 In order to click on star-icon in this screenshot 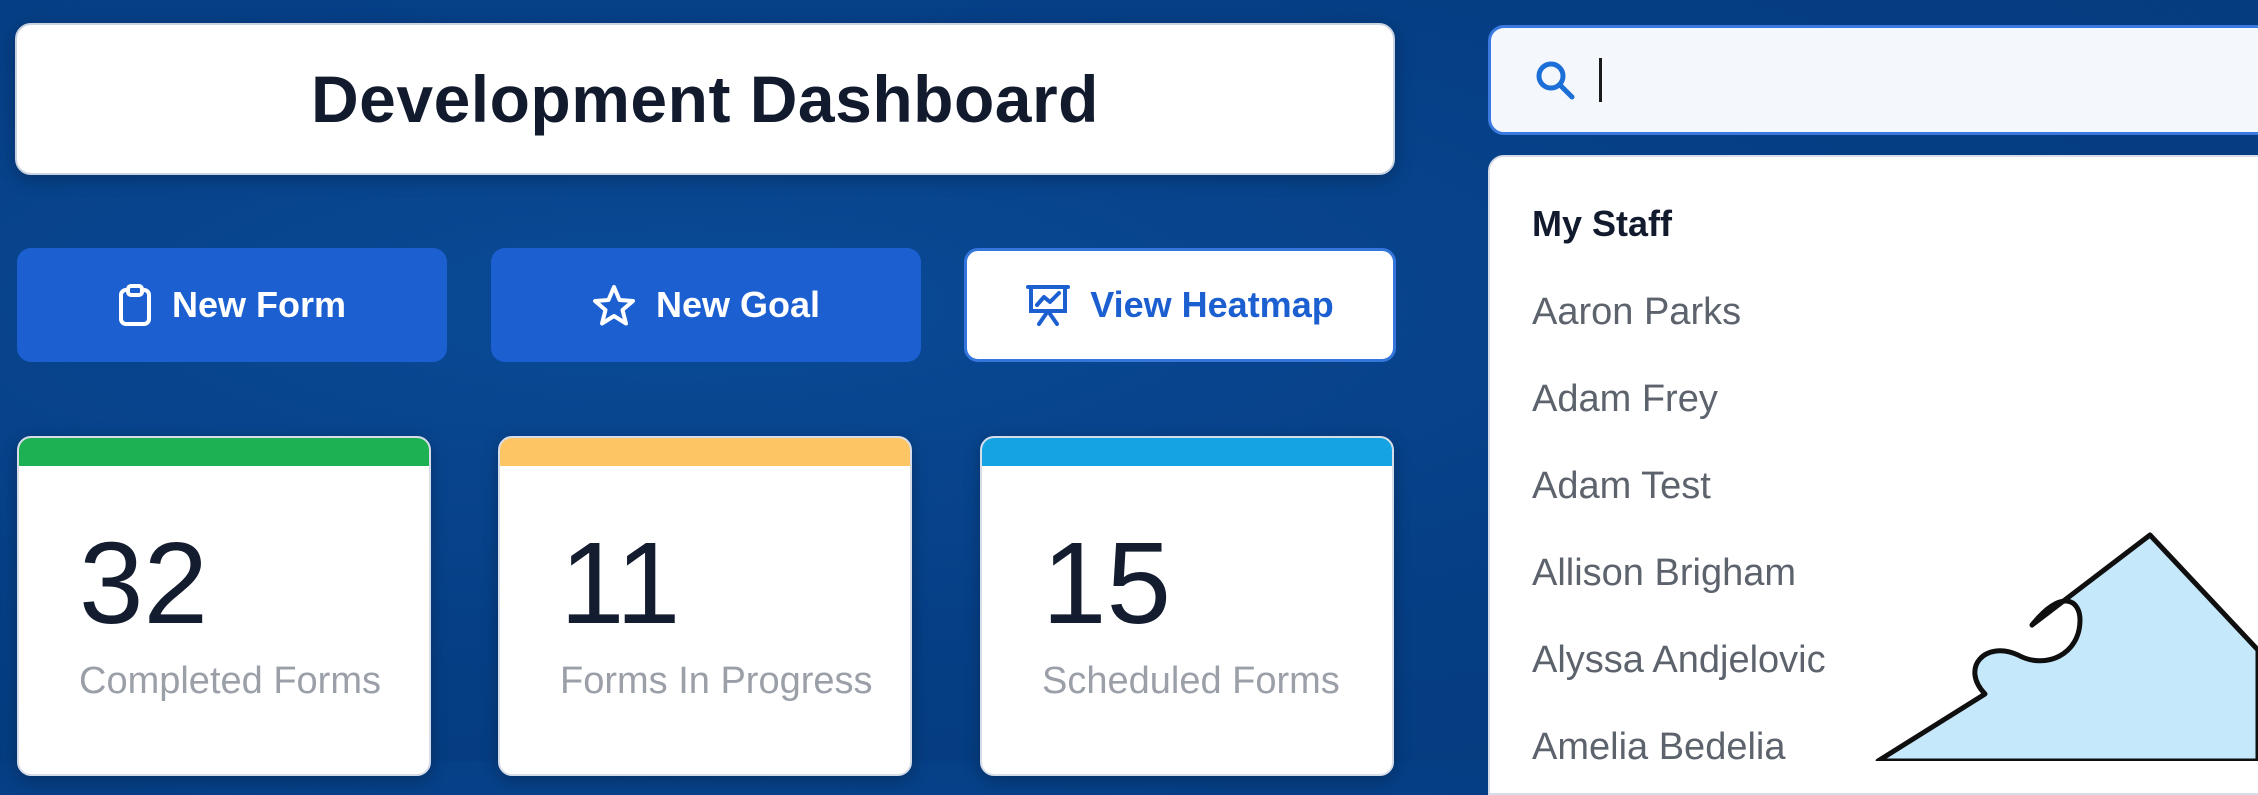, I will do `click(613, 305)`.